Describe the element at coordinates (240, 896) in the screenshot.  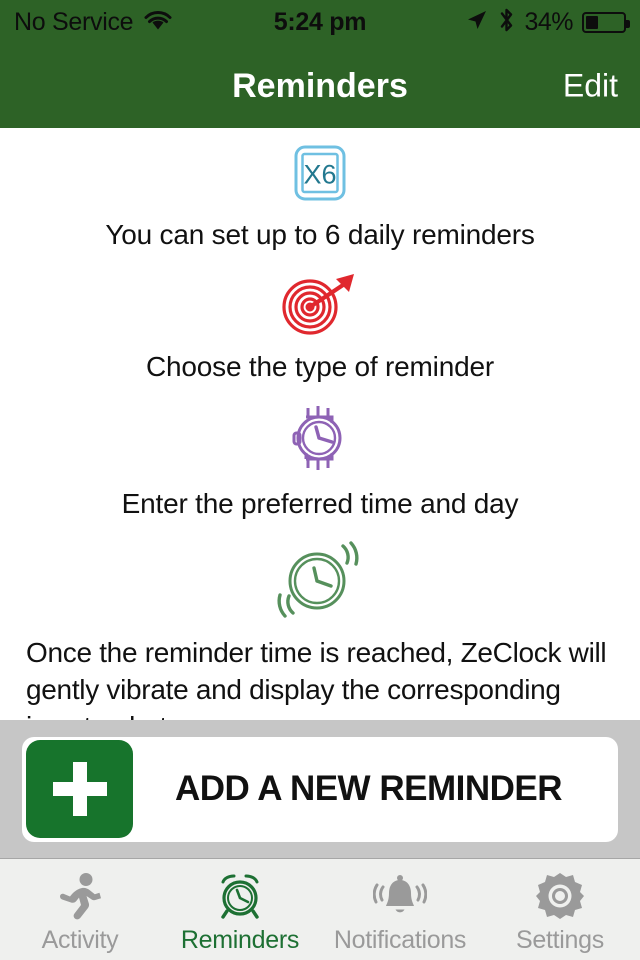
I see `alarm-clock-icon` at that location.